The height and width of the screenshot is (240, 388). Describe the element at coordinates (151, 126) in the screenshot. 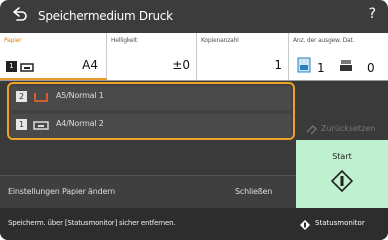

I see `paper-source-option: 1 A4/Normal 2` at that location.